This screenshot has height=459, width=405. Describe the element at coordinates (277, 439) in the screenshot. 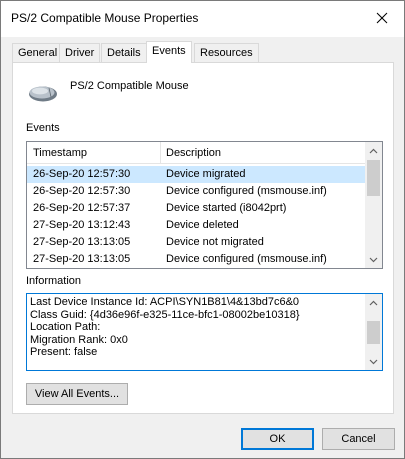

I see `ok-button: OK` at that location.